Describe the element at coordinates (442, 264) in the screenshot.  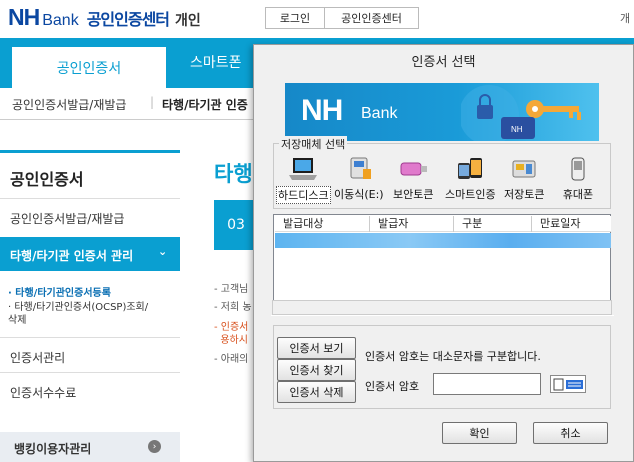
I see `certificate-list: 발급대상 발급자 구분 만료일자` at that location.